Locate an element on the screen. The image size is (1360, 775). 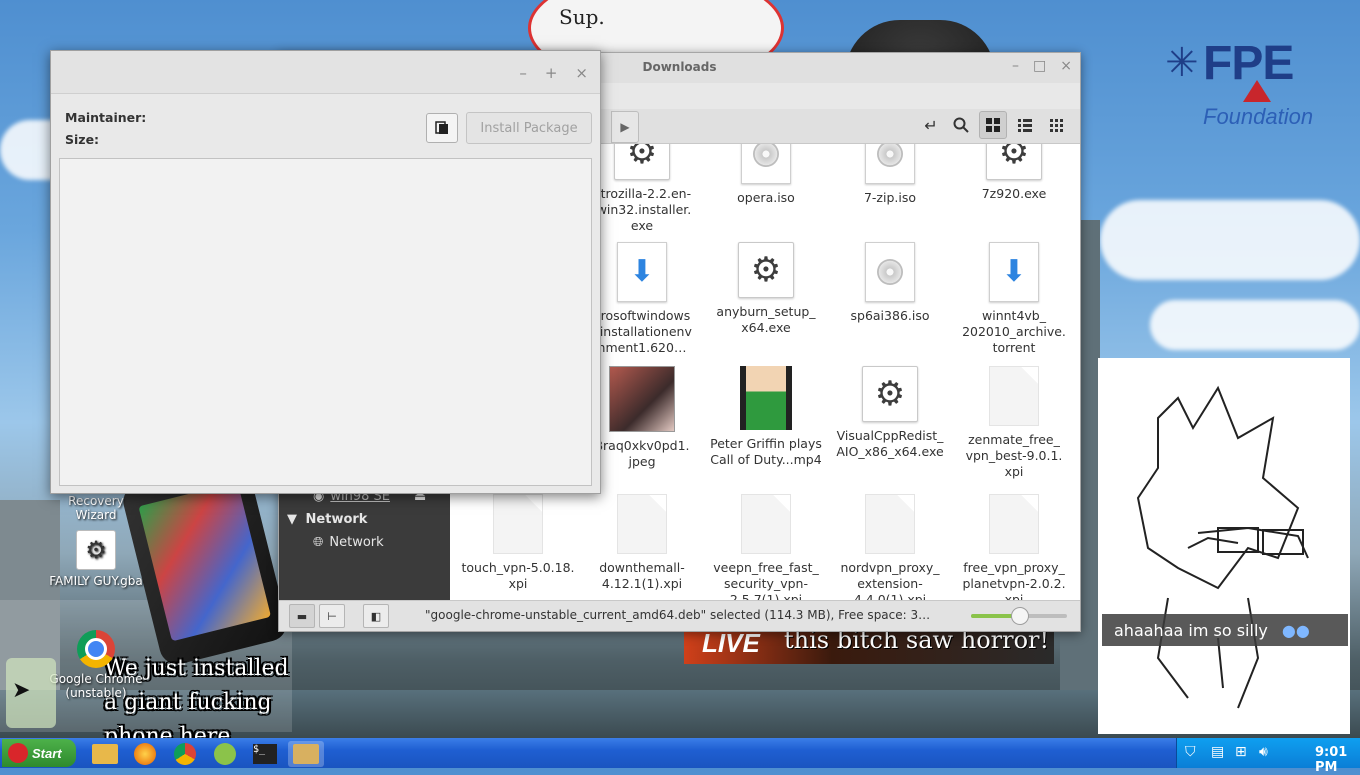
triangle-down-icon: ▼ is located at coordinates (292, 519).